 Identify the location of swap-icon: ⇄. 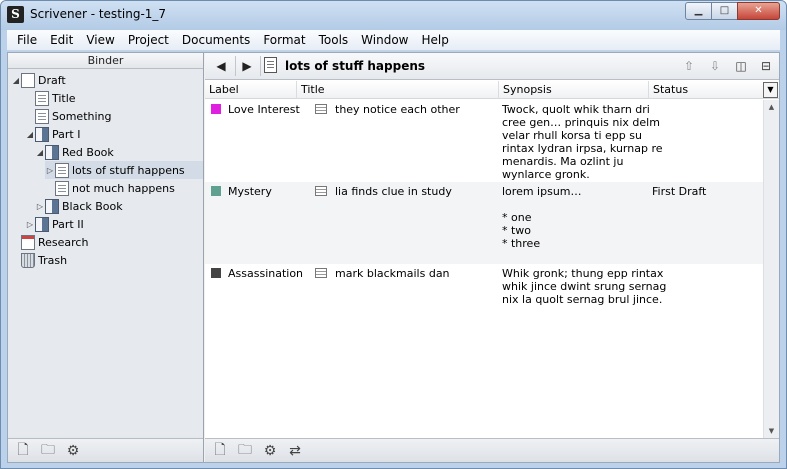
(295, 451).